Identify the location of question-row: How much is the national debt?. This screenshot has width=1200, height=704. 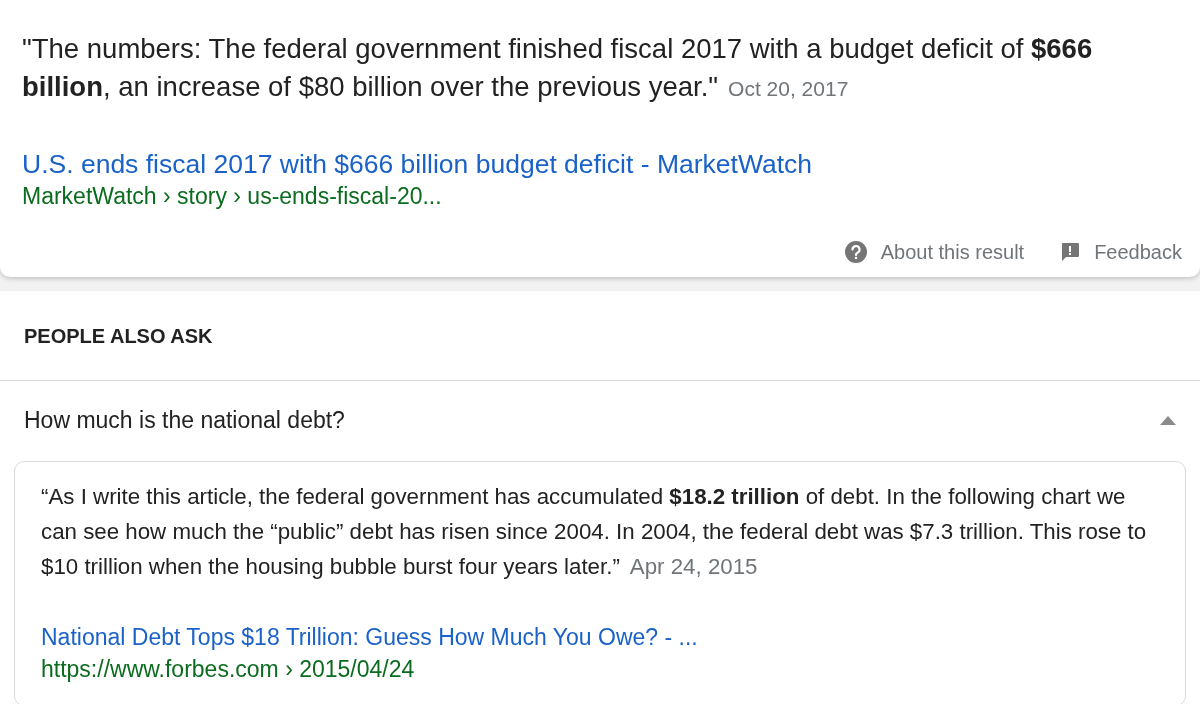
(600, 420).